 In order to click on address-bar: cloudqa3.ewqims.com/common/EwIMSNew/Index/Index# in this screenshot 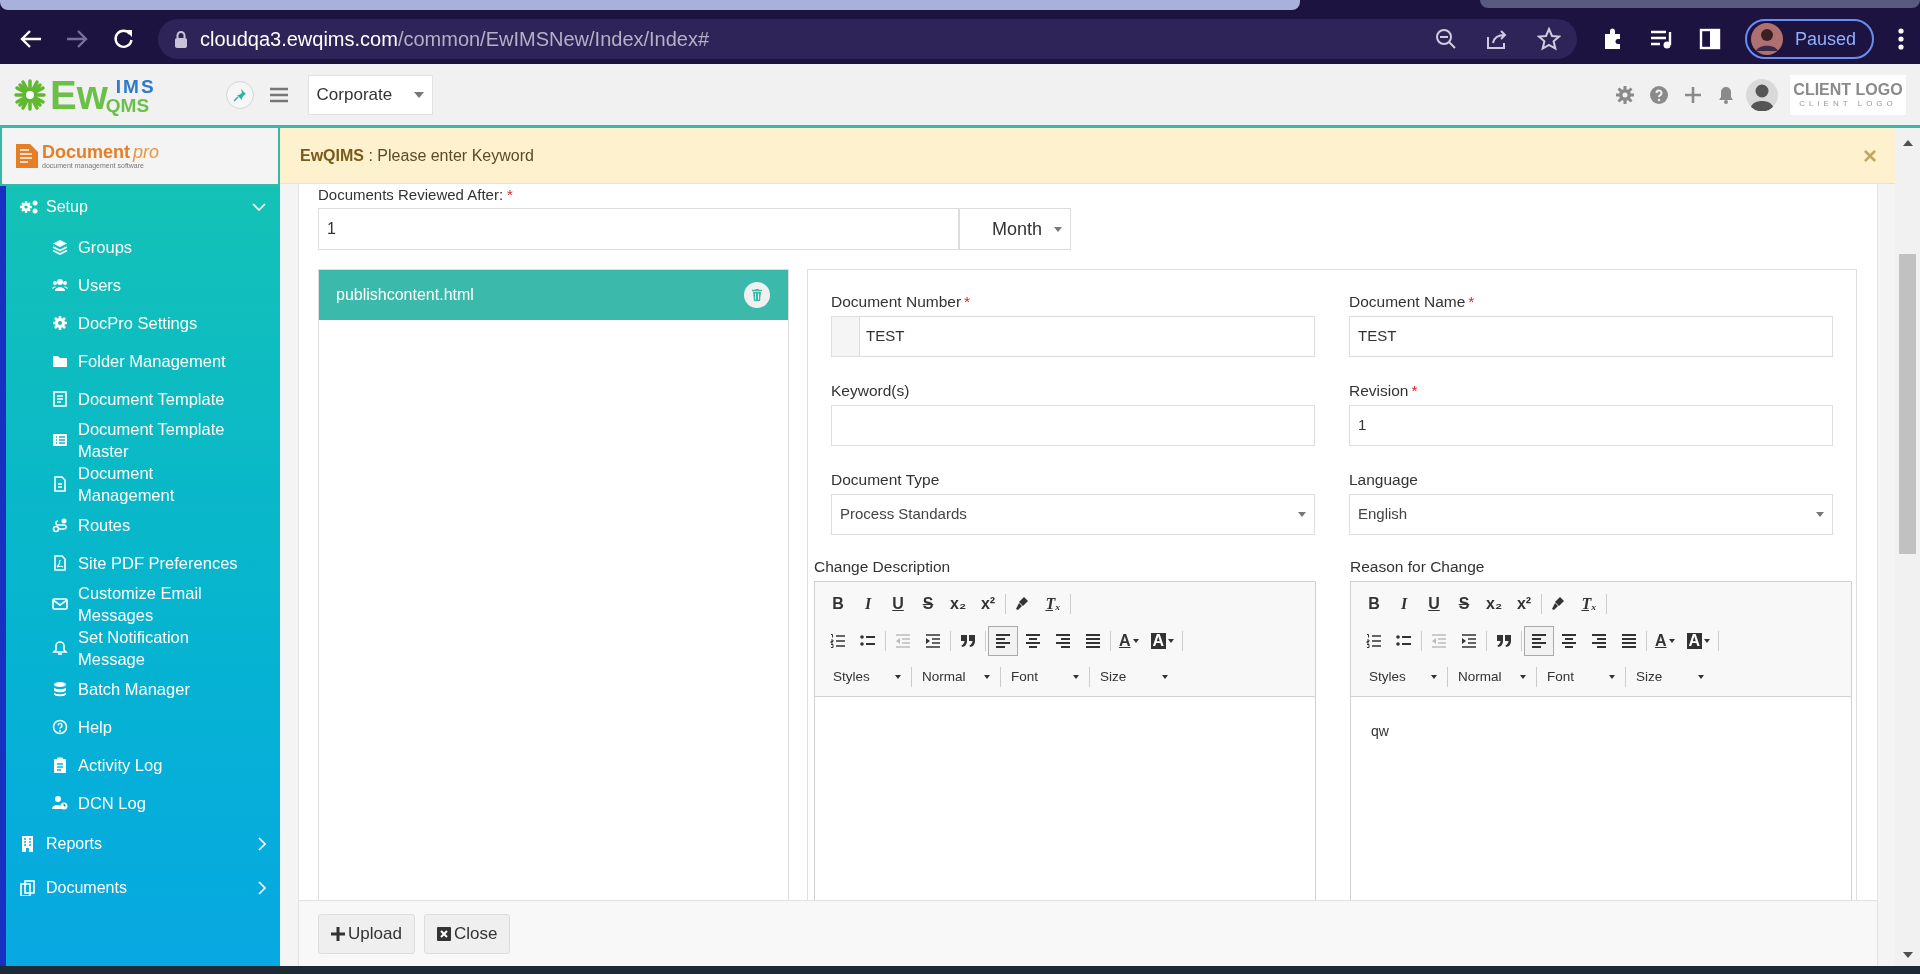, I will do `click(867, 39)`.